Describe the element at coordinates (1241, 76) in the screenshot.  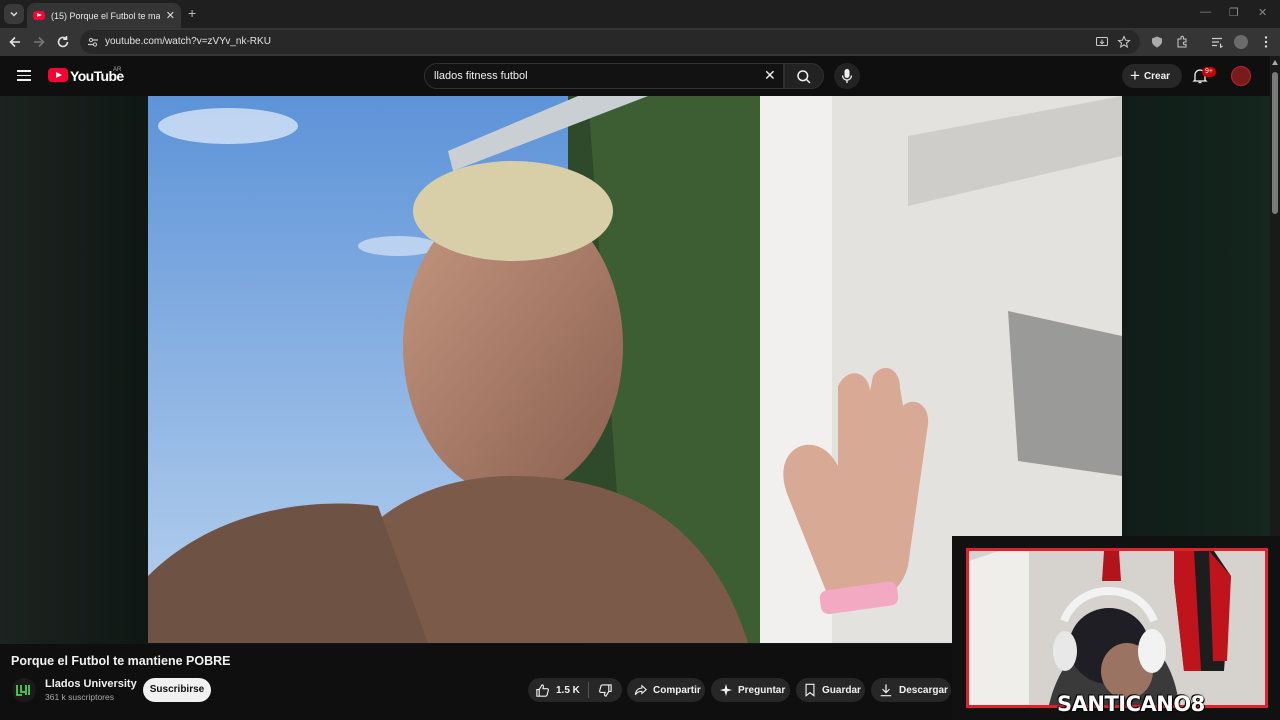
I see `user-avatar` at that location.